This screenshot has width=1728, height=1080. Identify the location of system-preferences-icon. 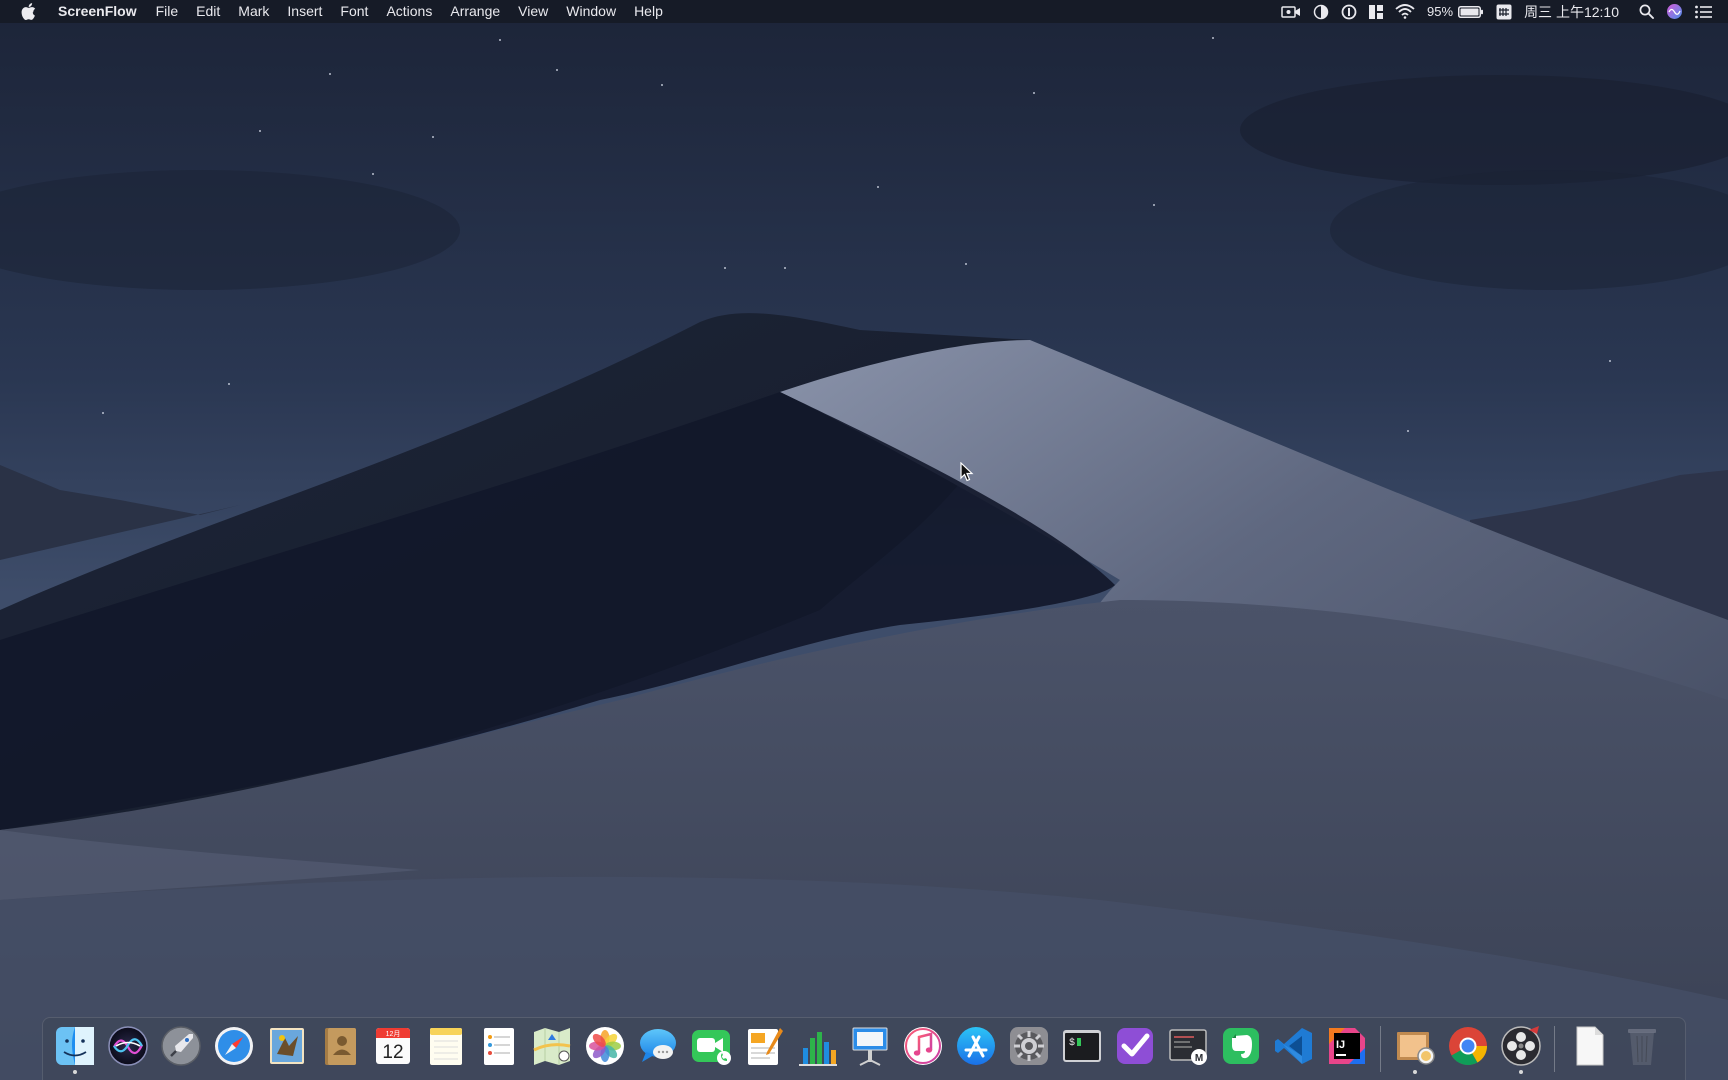
(1029, 1046).